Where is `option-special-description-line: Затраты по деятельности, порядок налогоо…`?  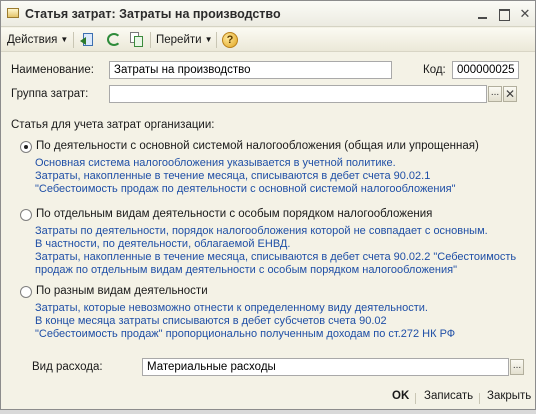 option-special-description-line: Затраты по деятельности, порядок налогоо… is located at coordinates (261, 231).